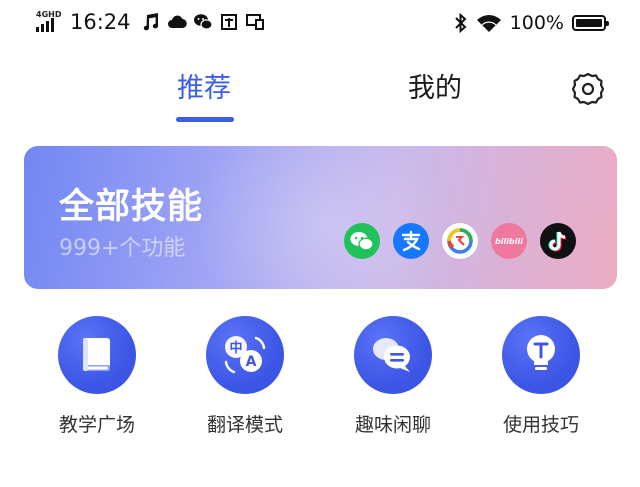 This screenshot has width=640, height=487. I want to click on feature-icon-circle: 中 A, so click(245, 355).